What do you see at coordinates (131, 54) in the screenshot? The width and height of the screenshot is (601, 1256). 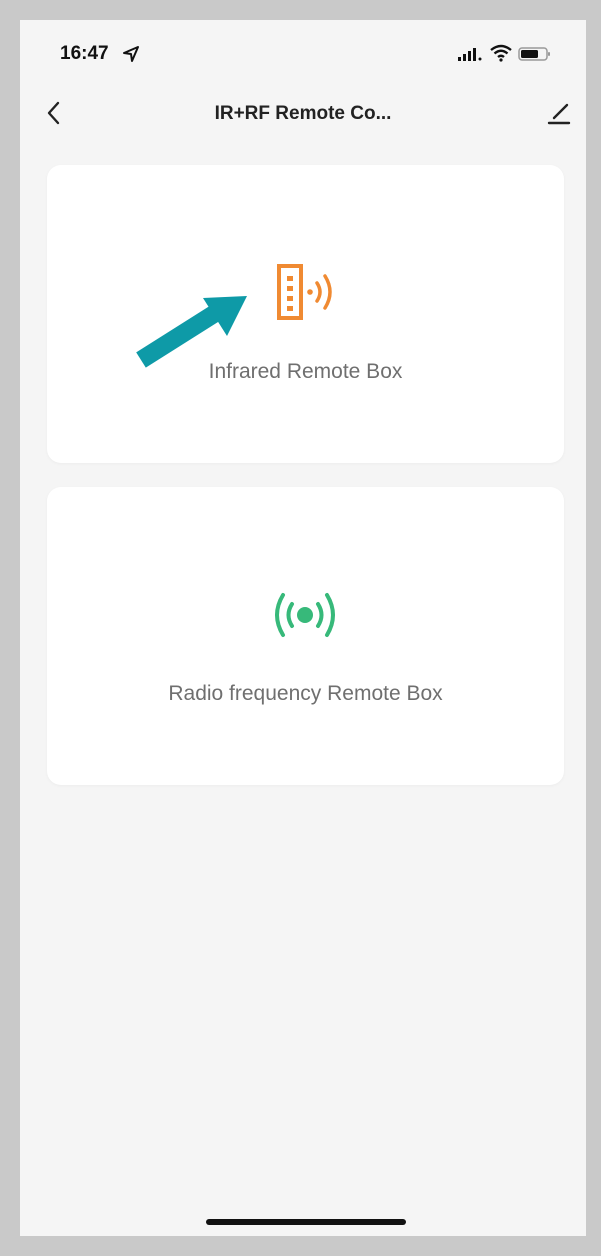 I see `location-arrow-icon` at bounding box center [131, 54].